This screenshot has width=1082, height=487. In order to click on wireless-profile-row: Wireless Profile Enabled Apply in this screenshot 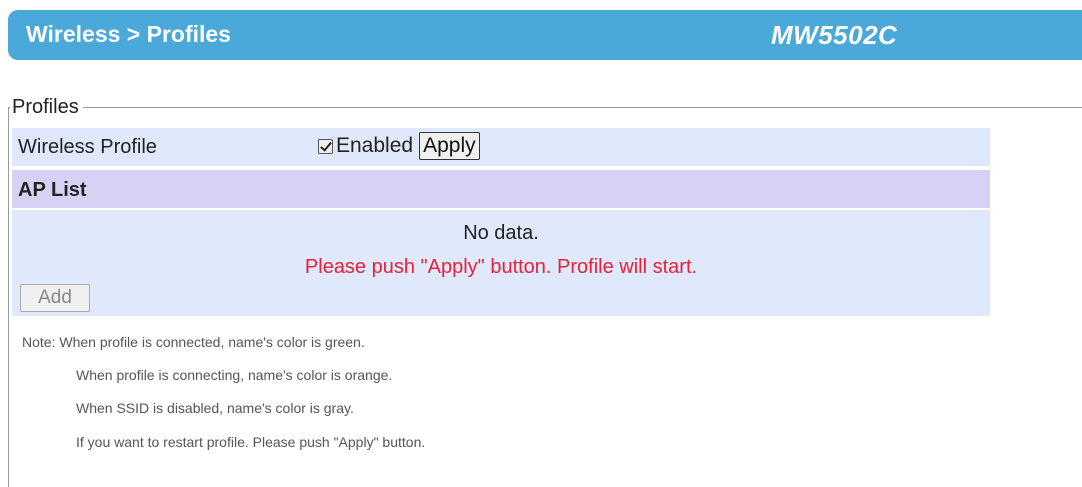, I will do `click(501, 147)`.